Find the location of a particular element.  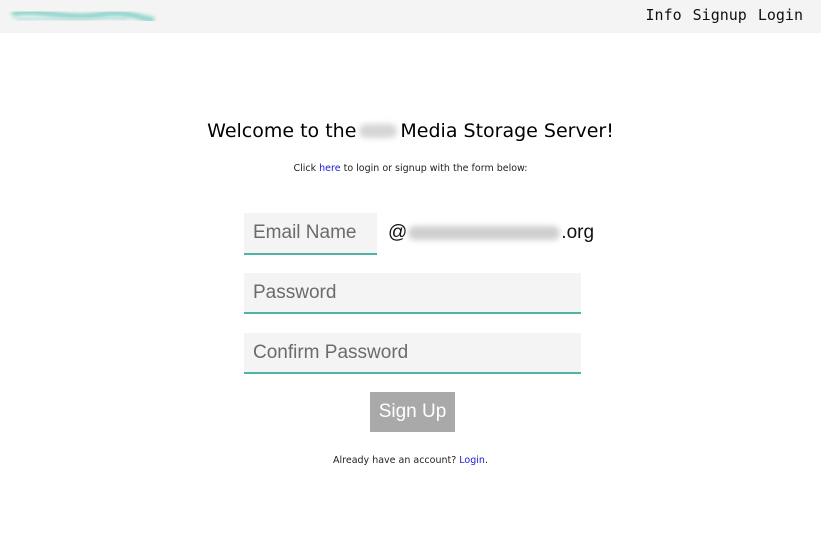

title-suffix: Media Storage Server! is located at coordinates (507, 131).